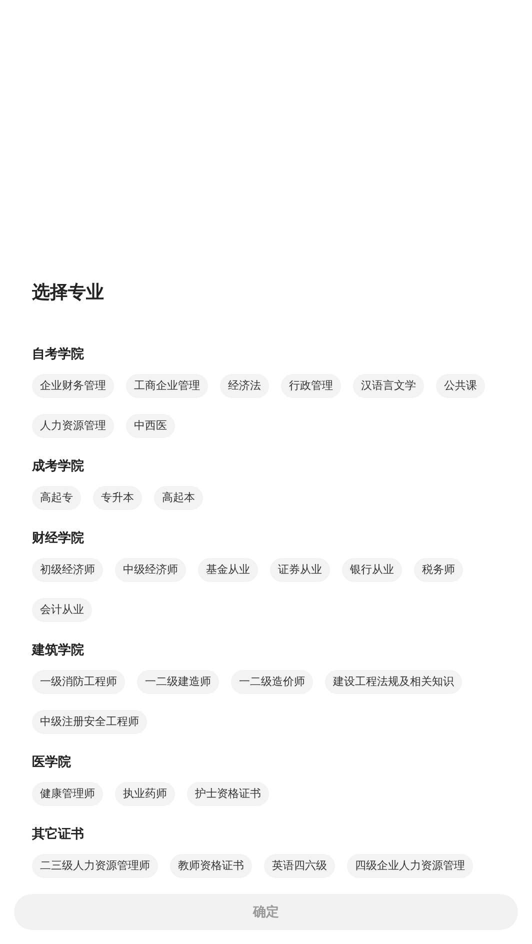 This screenshot has width=532, height=944. I want to click on major-option: 执业药师, so click(145, 794).